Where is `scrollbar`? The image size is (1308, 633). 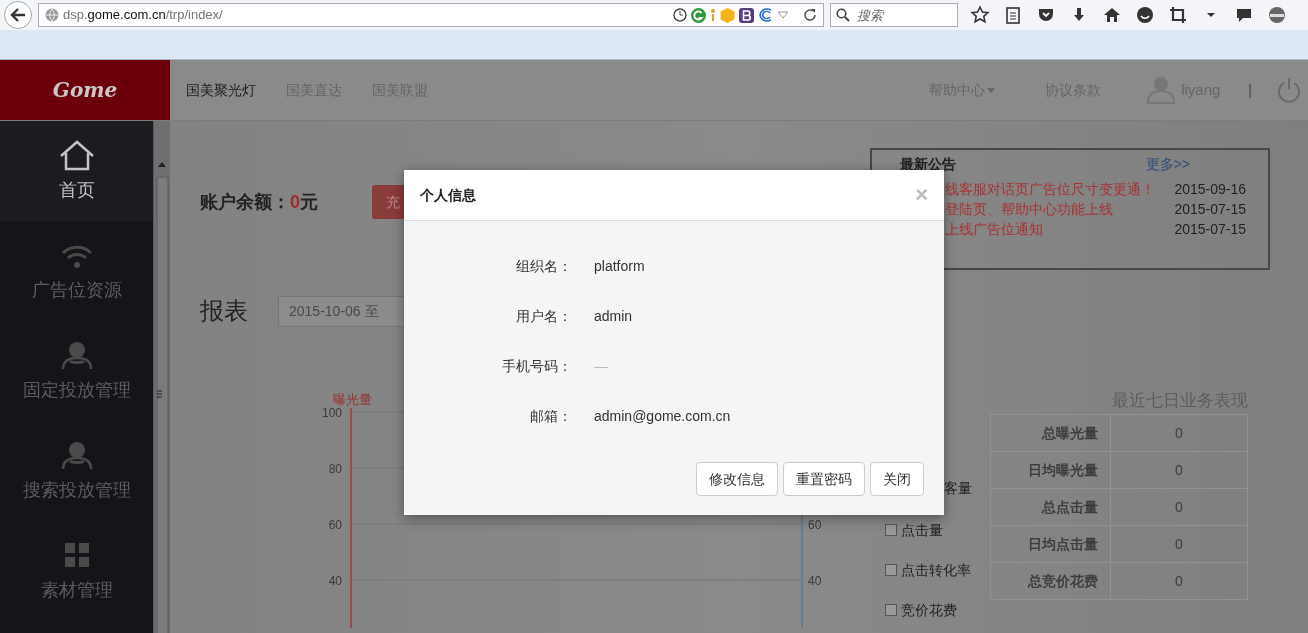
scrollbar is located at coordinates (161, 377).